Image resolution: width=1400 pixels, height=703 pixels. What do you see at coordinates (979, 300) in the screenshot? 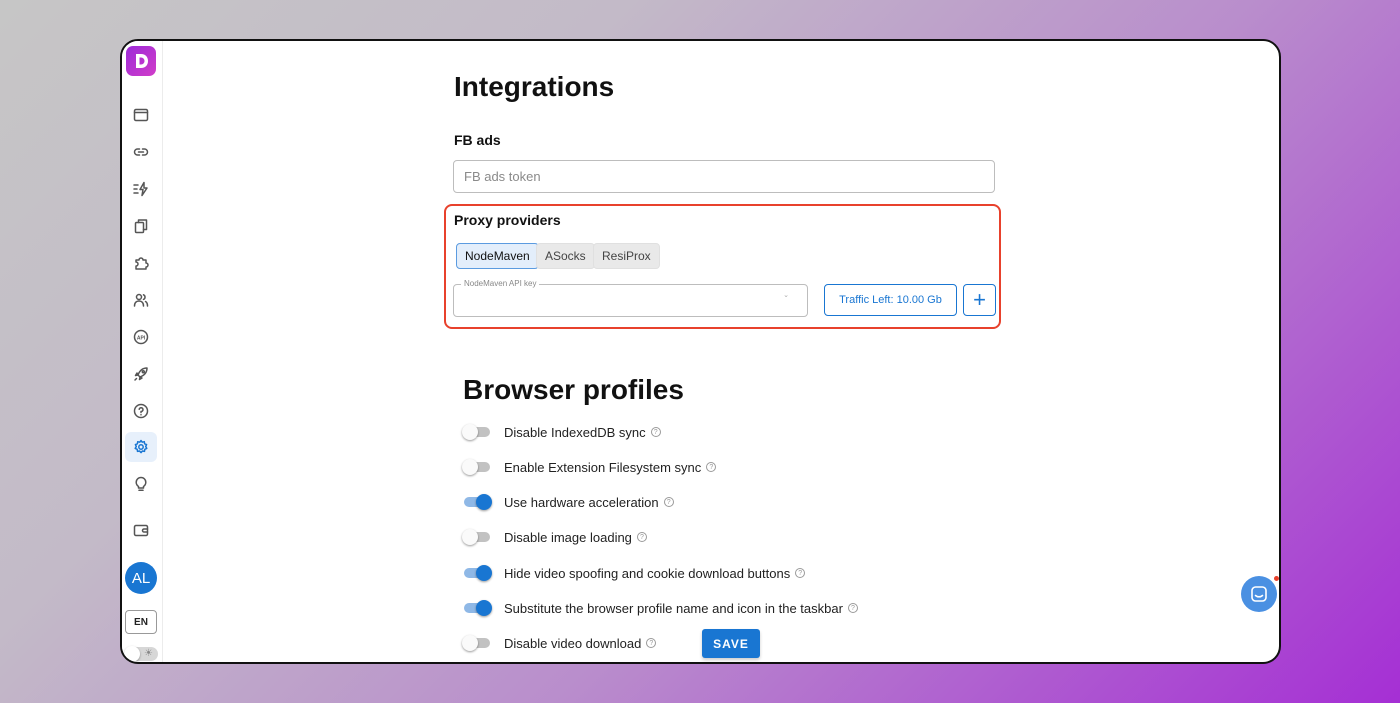
I see `add-proxy-button: +` at bounding box center [979, 300].